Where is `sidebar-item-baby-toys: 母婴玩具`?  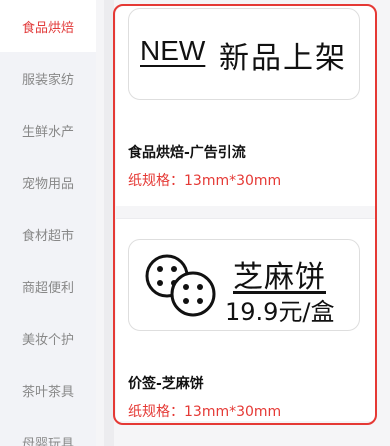 sidebar-item-baby-toys: 母婴玩具 is located at coordinates (48, 431).